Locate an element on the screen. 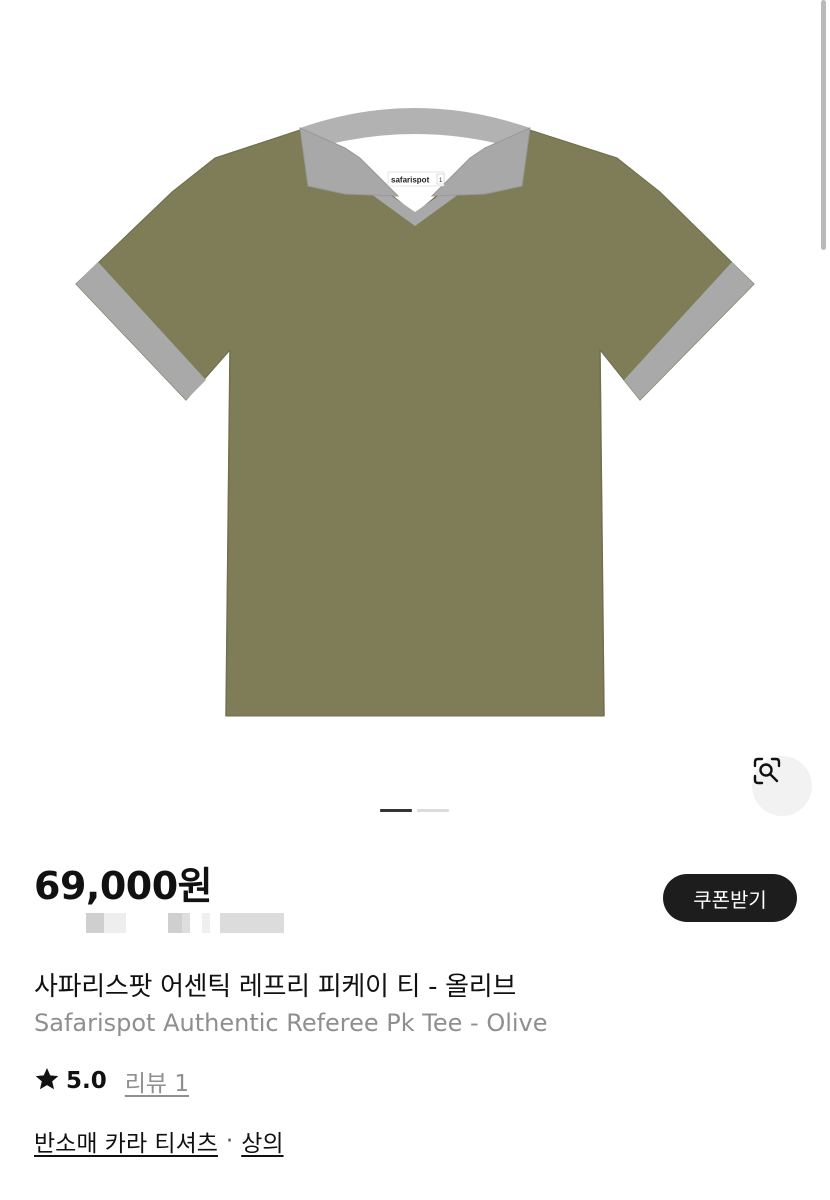  get-coupon-button: 쿠폰받기 is located at coordinates (730, 898).